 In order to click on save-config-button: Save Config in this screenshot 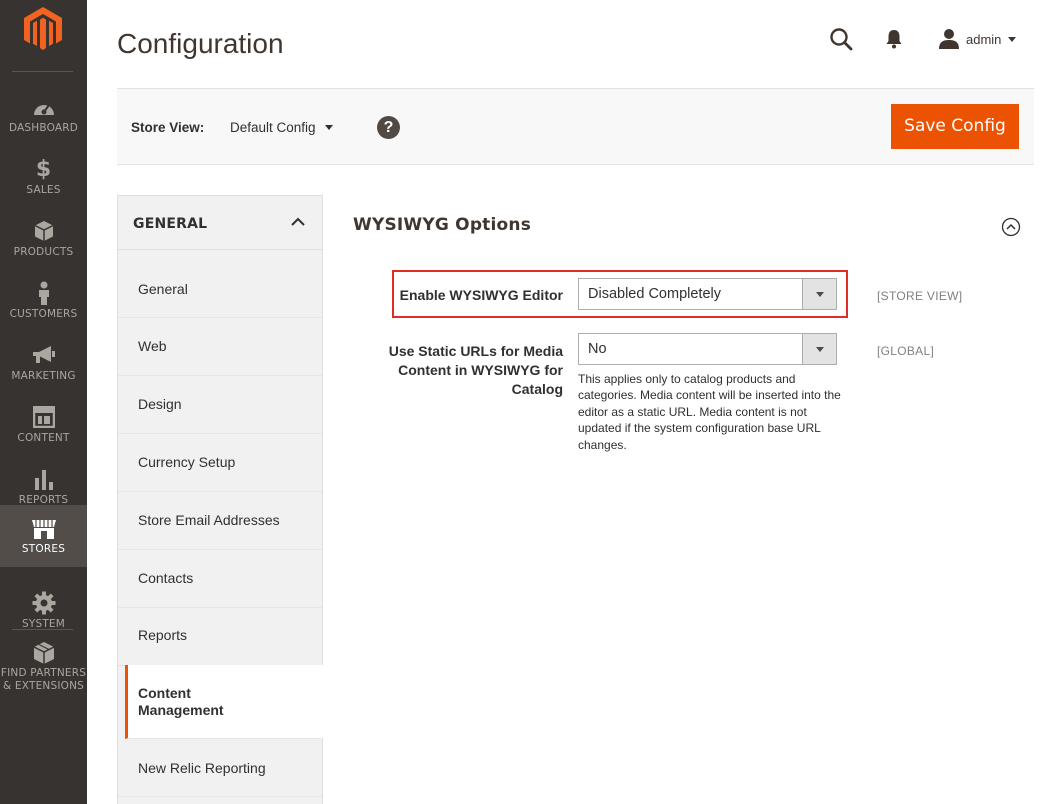, I will do `click(955, 126)`.